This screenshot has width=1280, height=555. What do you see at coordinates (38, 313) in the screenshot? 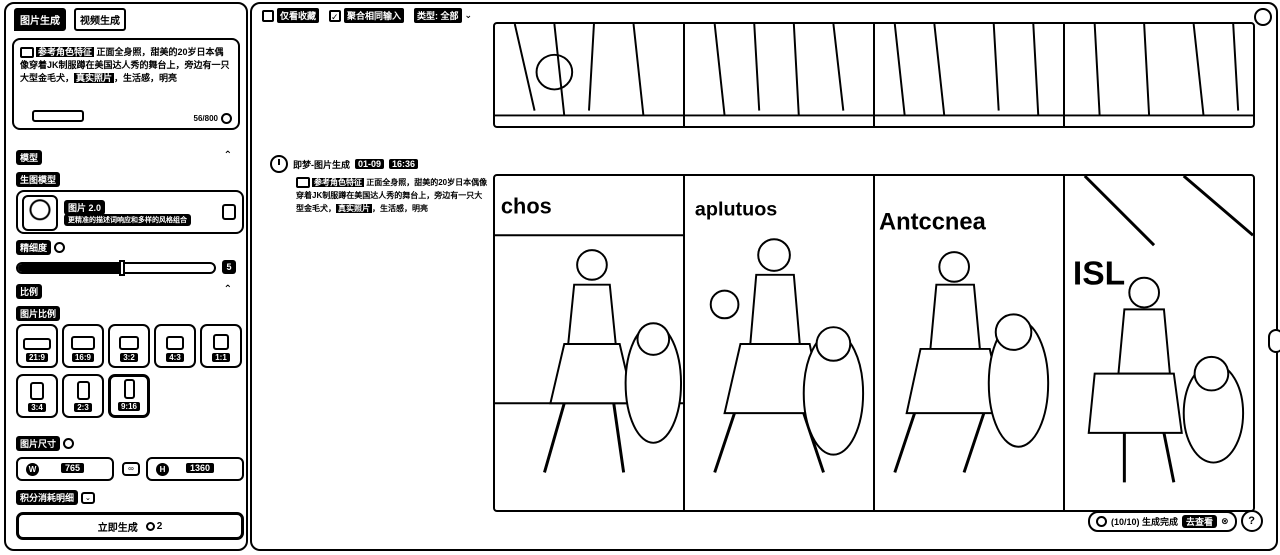
I see `image-ratio-label: 图片比例` at bounding box center [38, 313].